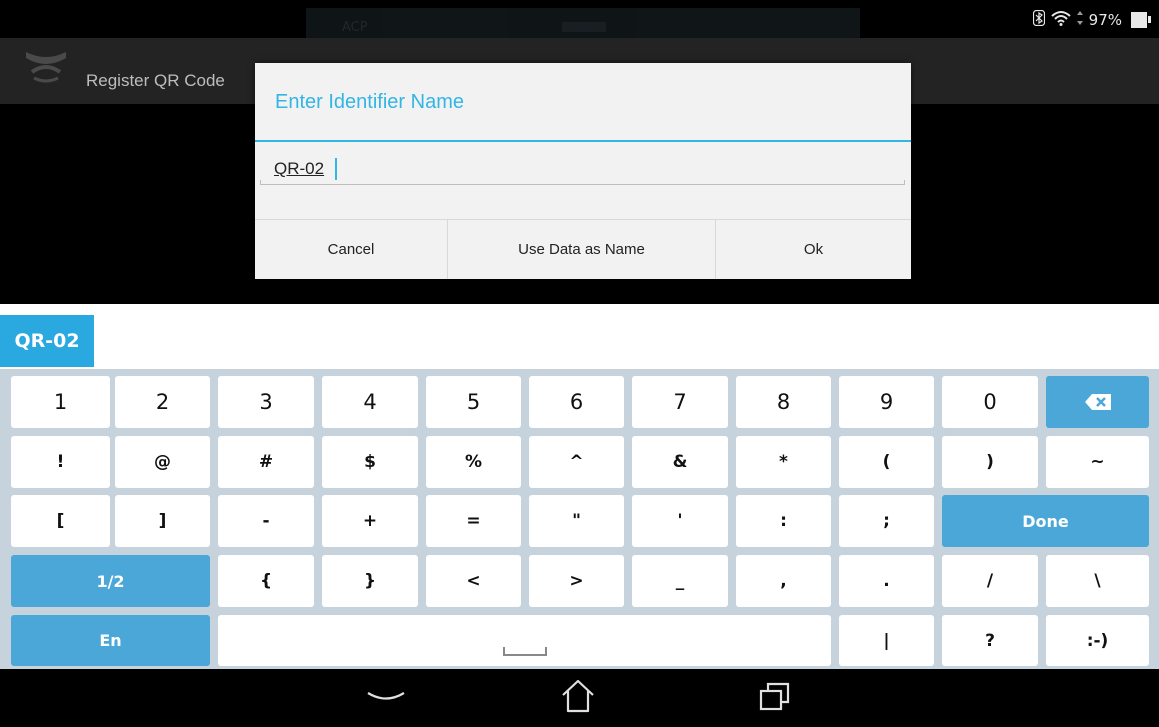 The image size is (1159, 727). I want to click on key-7: 7, so click(680, 402).